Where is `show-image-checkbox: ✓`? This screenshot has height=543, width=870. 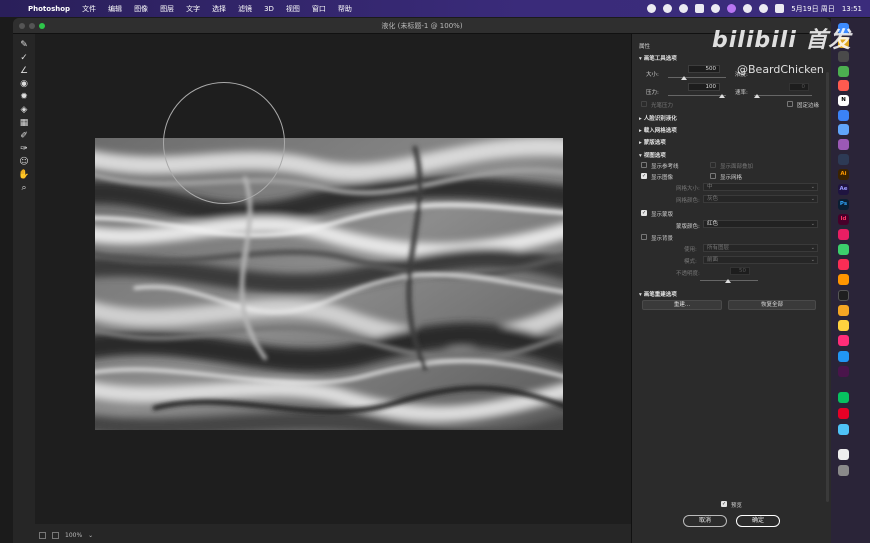 show-image-checkbox: ✓ is located at coordinates (644, 176).